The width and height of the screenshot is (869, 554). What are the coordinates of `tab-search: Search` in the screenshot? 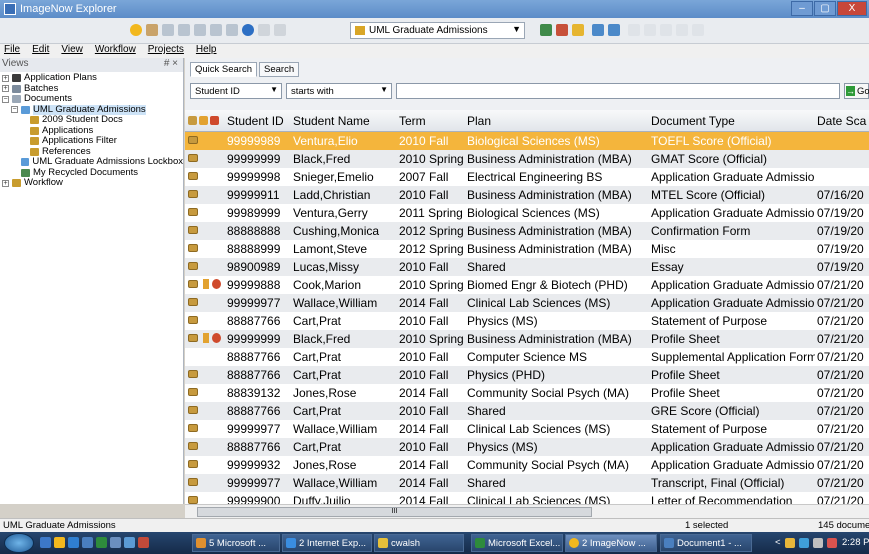 It's located at (279, 69).